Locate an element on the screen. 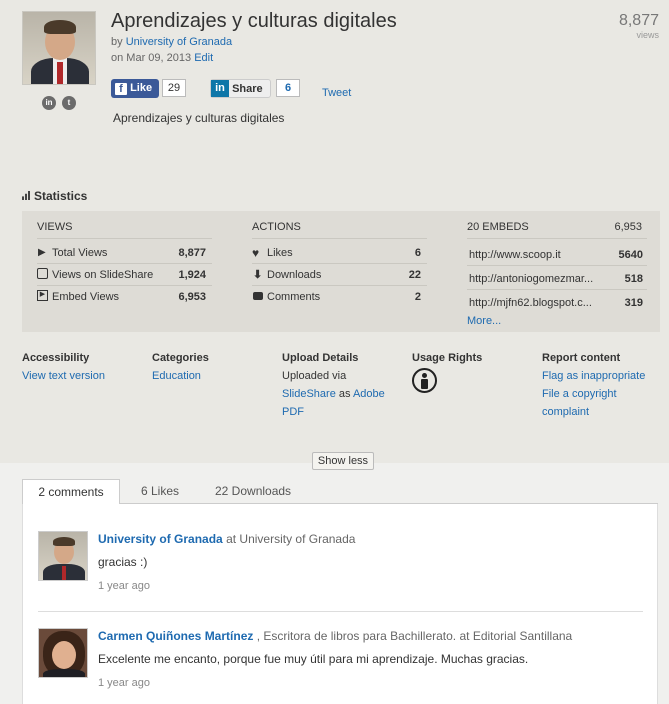 The image size is (669, 704). heart-icon: ♥ is located at coordinates (256, 253).